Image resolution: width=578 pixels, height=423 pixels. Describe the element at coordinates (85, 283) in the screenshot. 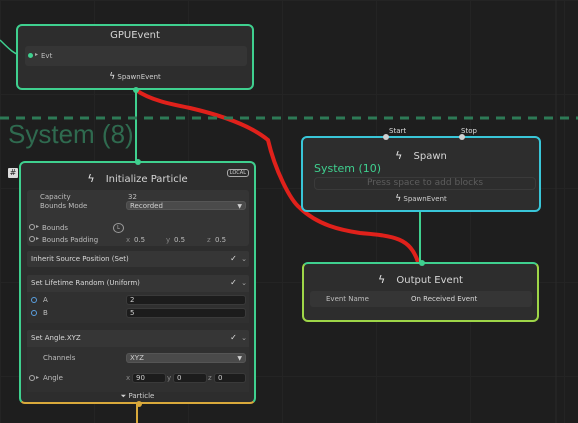

I see `lifetime-block-title: Set Lifetime Random (Uniform)` at that location.